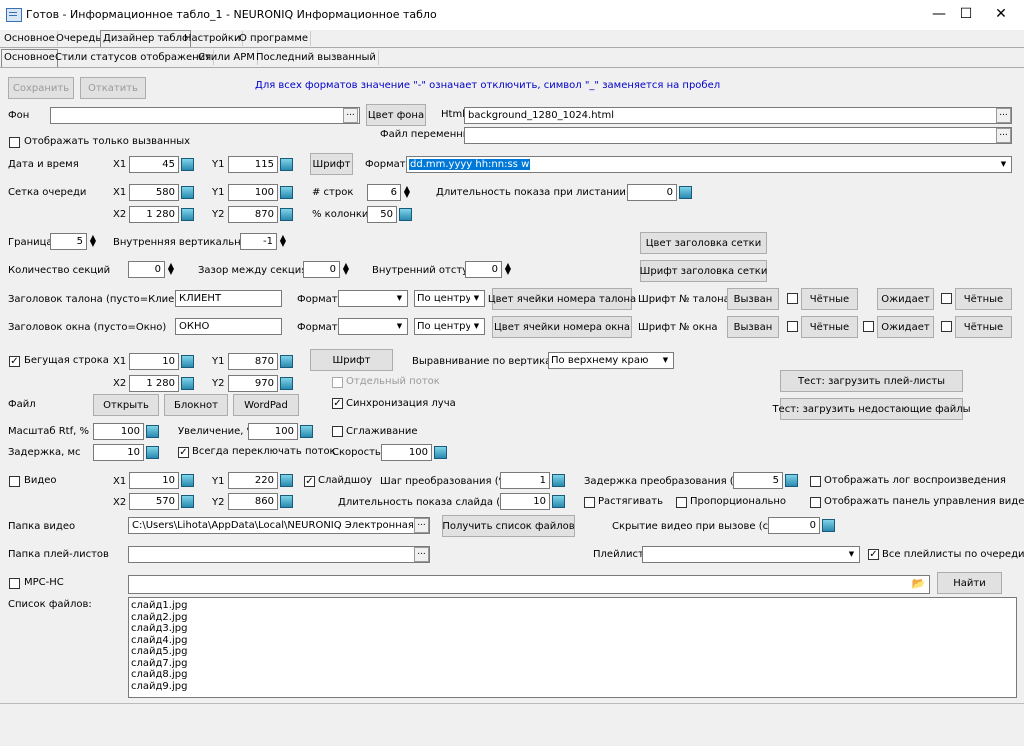  Describe the element at coordinates (572, 618) in the screenshot. I see `list-item: слайд2.jpg` at that location.